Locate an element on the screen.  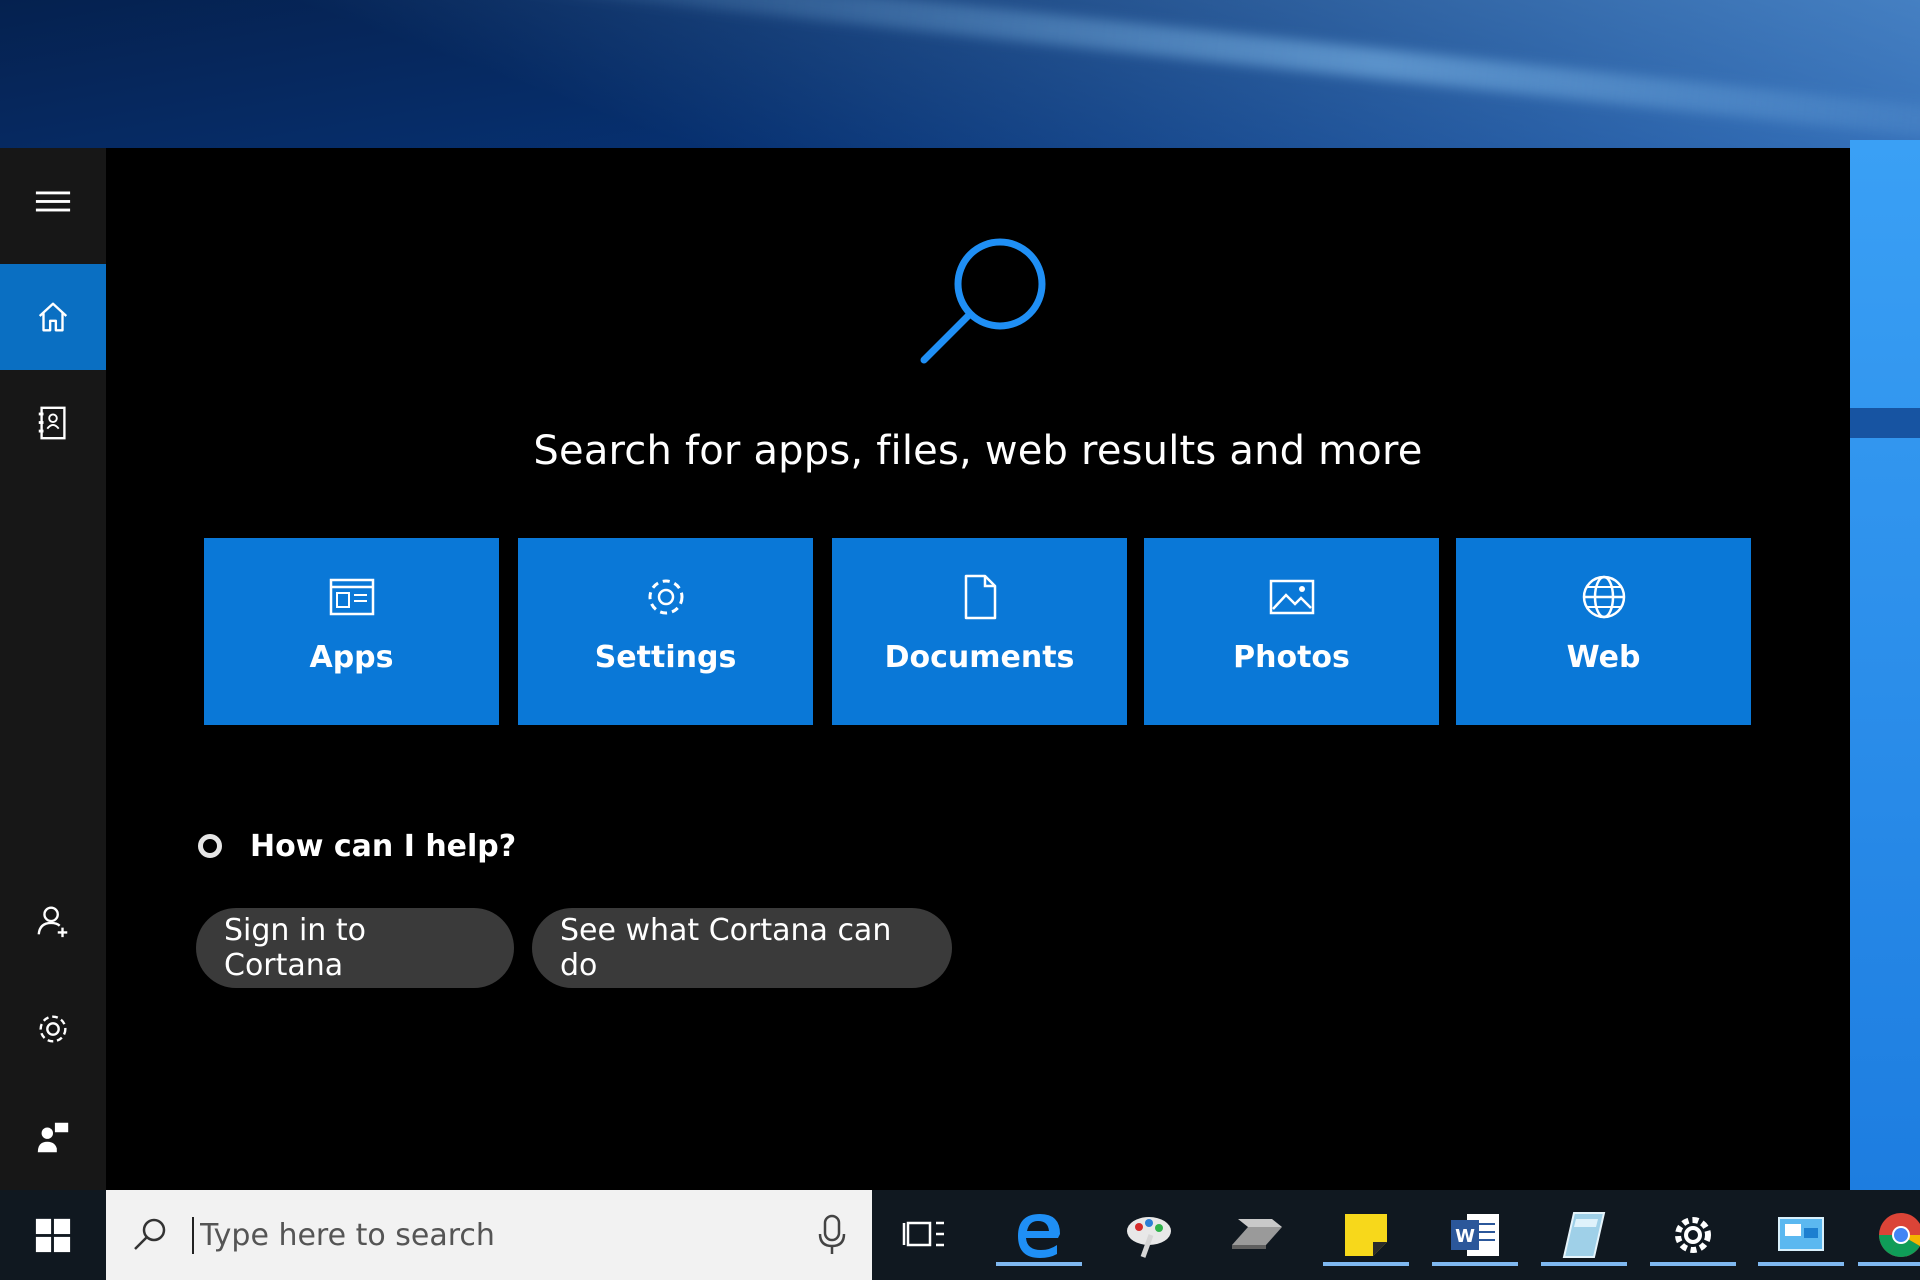
word-icon: W is located at coordinates (1475, 1235).